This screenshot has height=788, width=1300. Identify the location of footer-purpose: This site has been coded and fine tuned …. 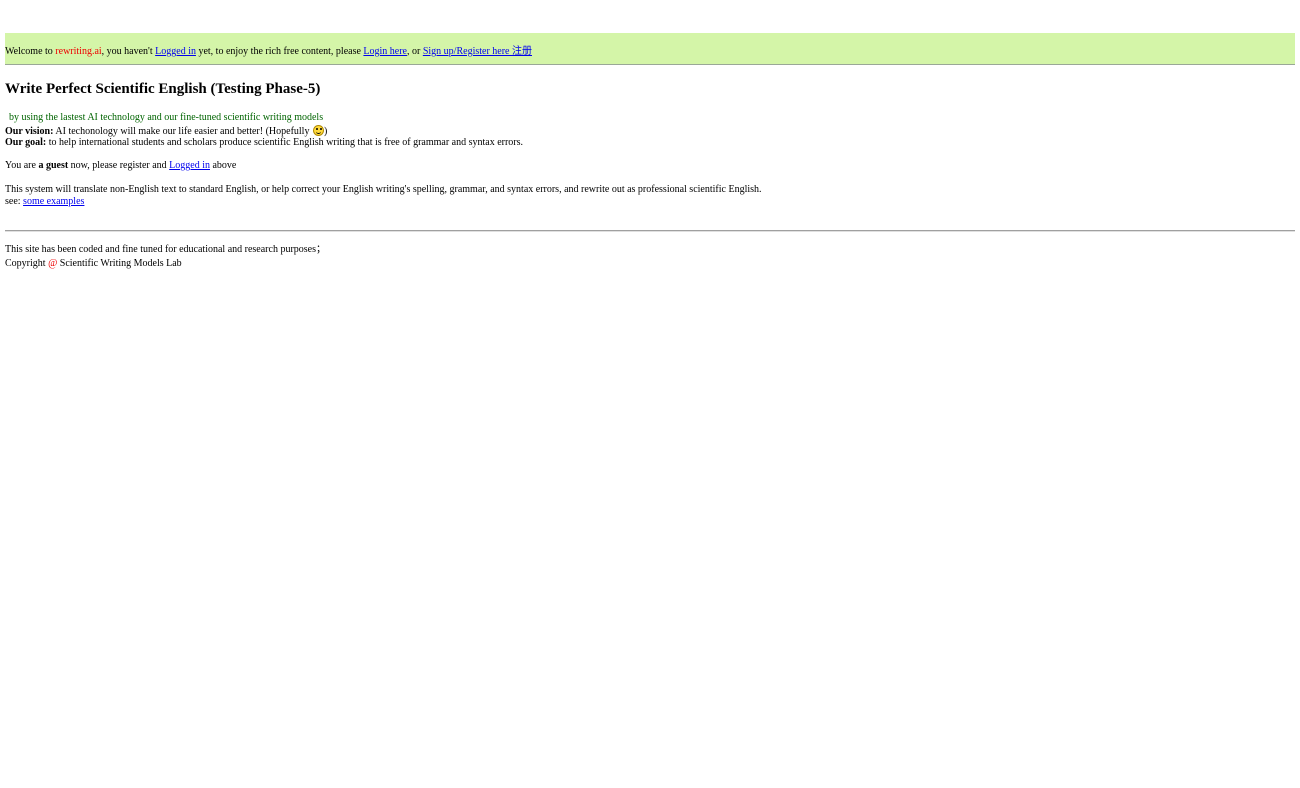
(165, 249).